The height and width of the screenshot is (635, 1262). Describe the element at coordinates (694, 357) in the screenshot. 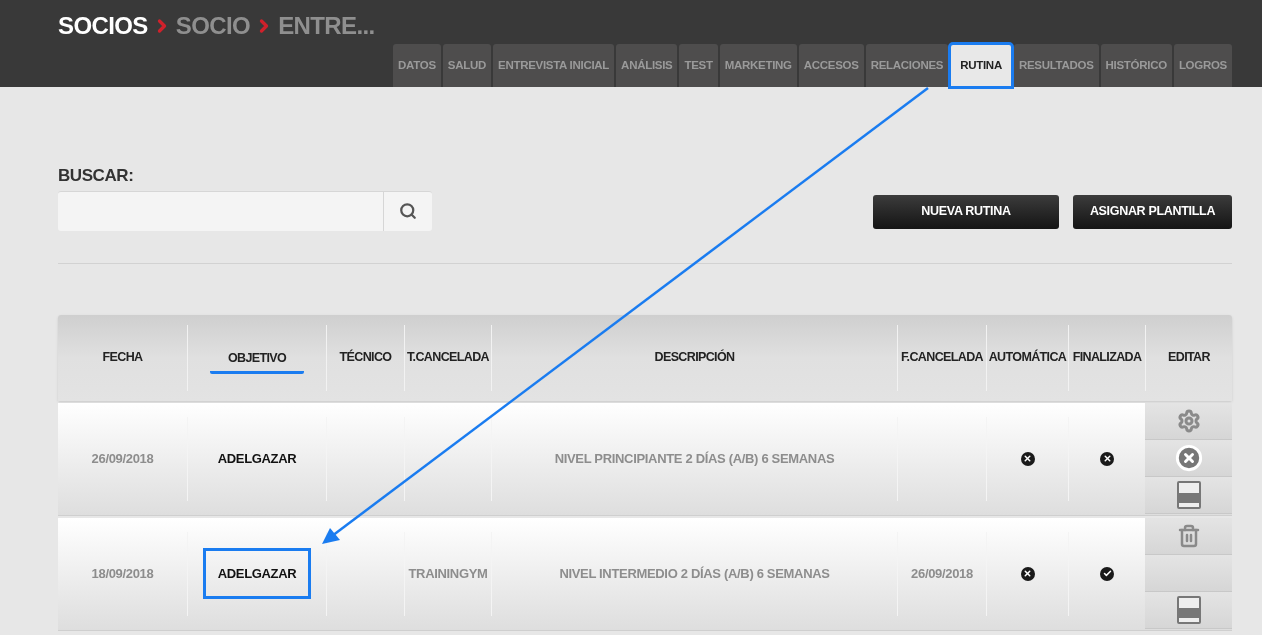

I see `column-header: DESCRIPCIÓN` at that location.